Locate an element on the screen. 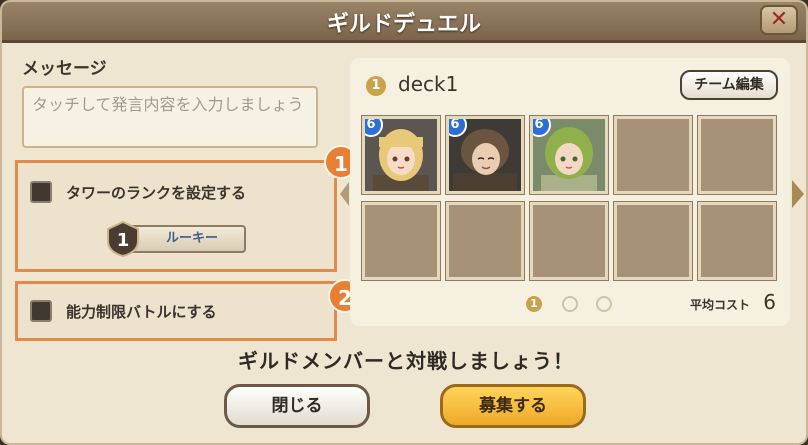  rank-badge: ルーキー 1 is located at coordinates (176, 239).